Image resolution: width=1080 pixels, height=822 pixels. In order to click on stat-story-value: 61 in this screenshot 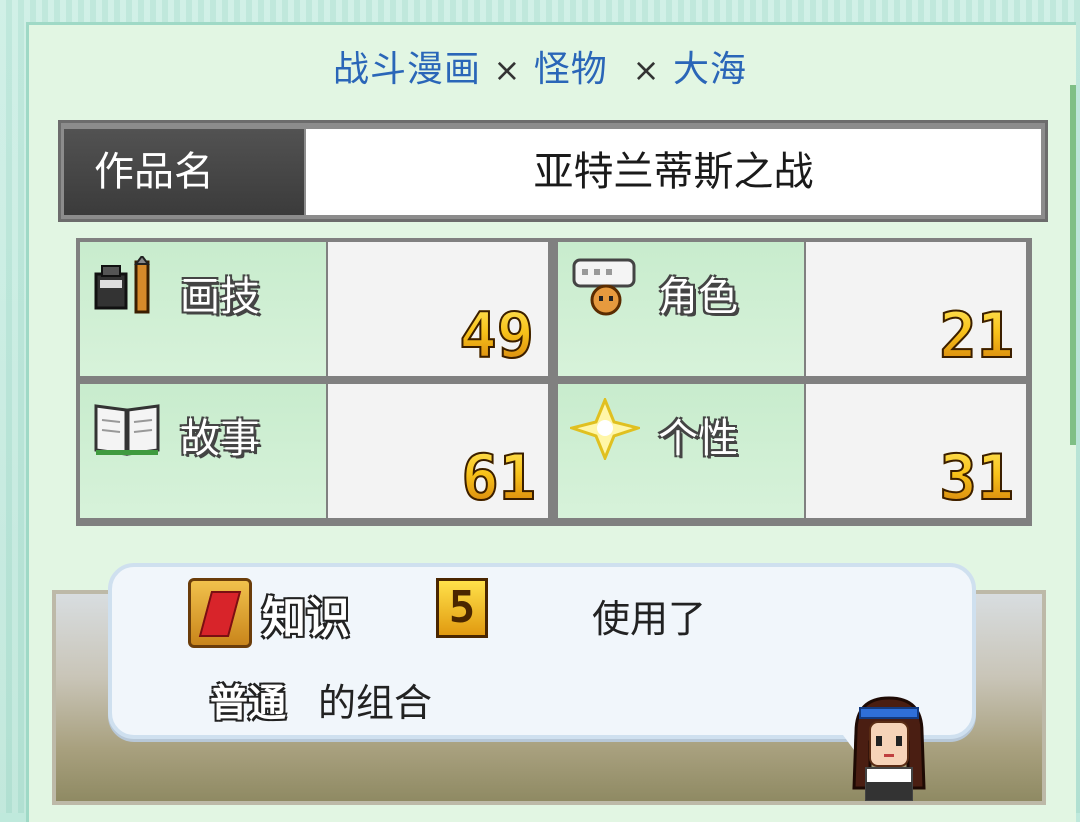, I will do `click(498, 477)`.